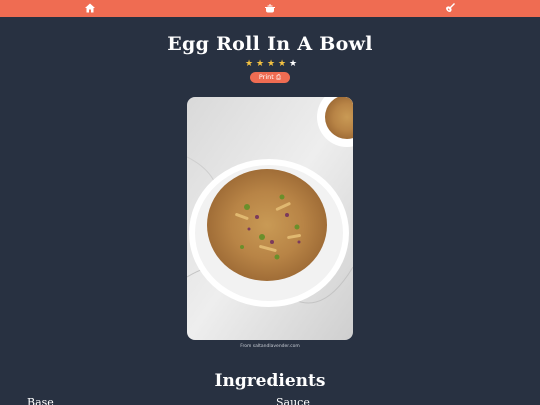  I want to click on top-nav-bar, so click(270, 8).